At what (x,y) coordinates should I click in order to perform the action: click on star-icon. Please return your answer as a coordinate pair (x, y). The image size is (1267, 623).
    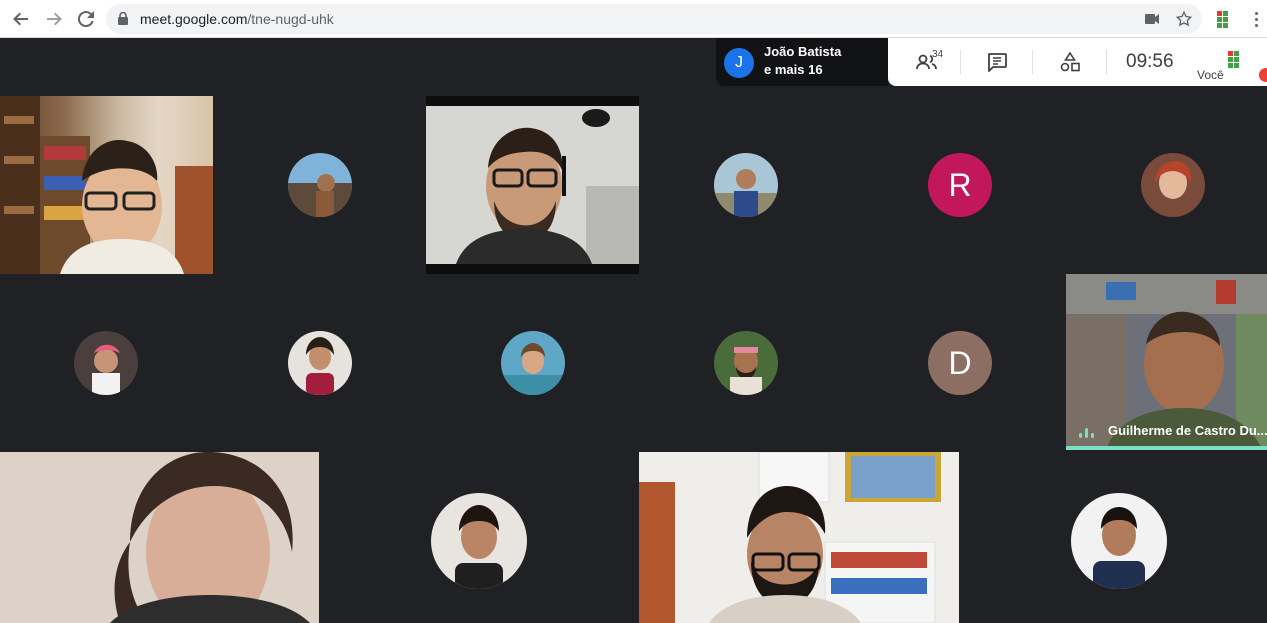
    Looking at the image, I should click on (1184, 19).